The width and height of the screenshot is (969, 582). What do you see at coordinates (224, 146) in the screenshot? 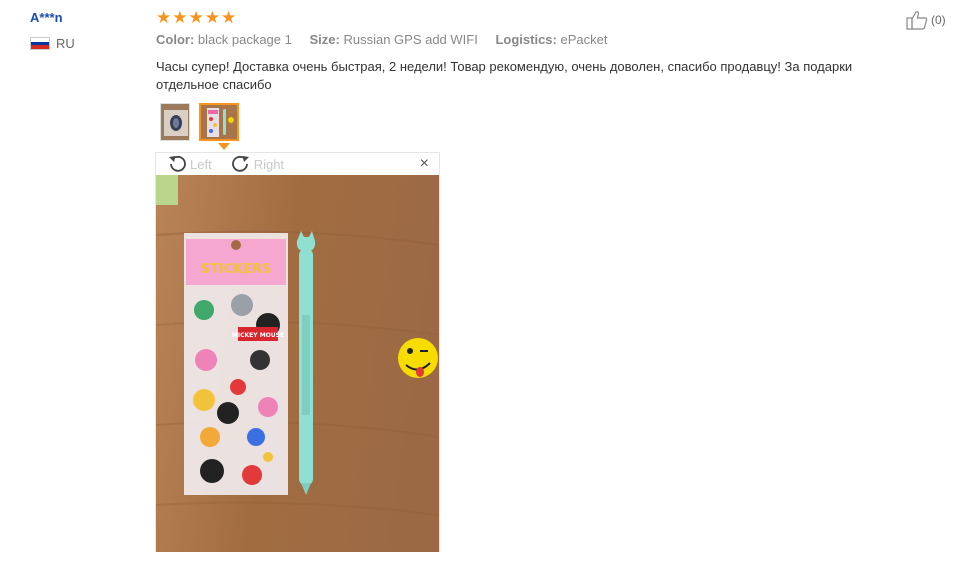
I see `active-thumbnail-caret` at bounding box center [224, 146].